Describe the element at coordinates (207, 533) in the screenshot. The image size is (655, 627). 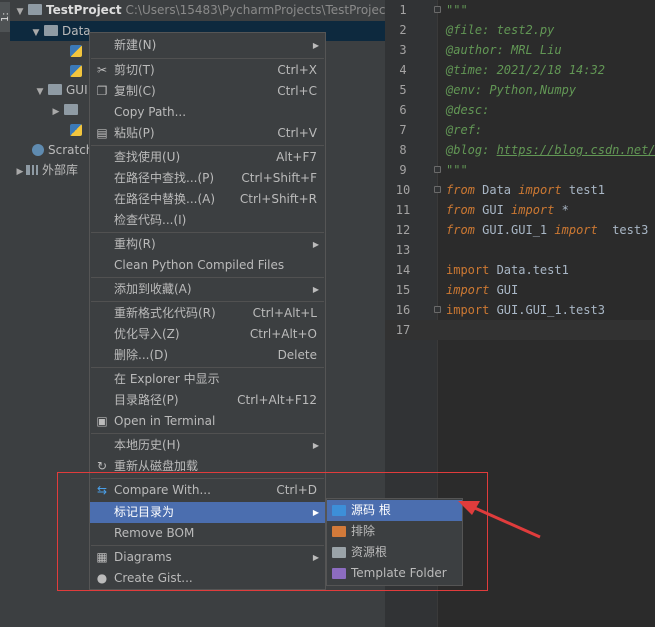
I see `menu-item-remove-bom: Remove BOM` at that location.